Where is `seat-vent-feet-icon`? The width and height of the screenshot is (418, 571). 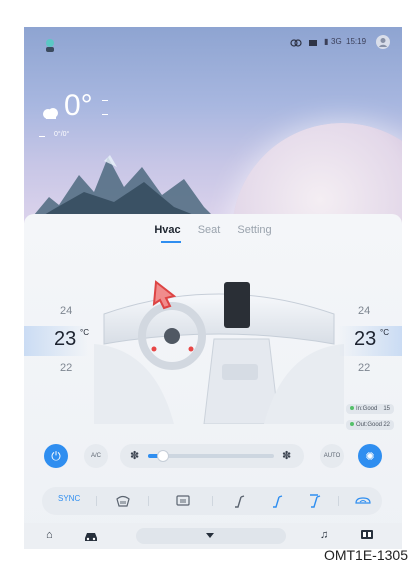 seat-vent-feet-icon is located at coordinates (277, 501).